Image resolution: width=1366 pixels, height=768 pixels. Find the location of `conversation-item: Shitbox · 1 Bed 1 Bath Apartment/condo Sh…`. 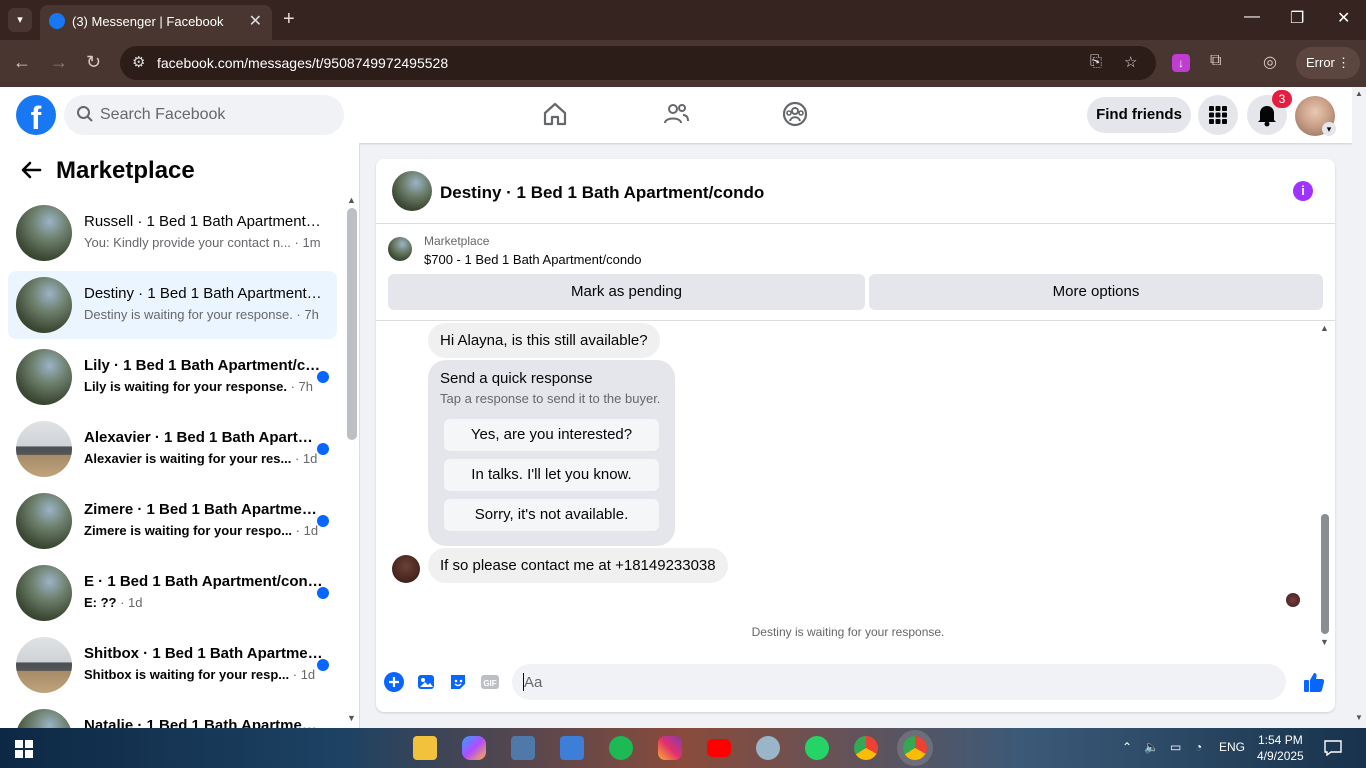

conversation-item: Shitbox · 1 Bed 1 Bath Apartment/condo Sh… is located at coordinates (172, 665).